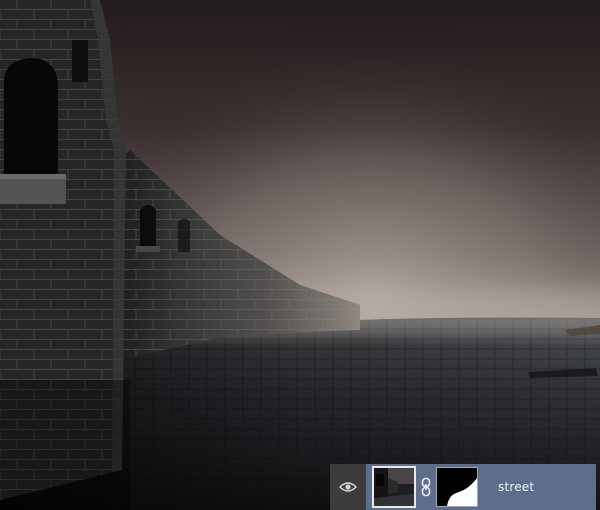 The width and height of the screenshot is (600, 510). I want to click on layer-mask-image, so click(457, 487).